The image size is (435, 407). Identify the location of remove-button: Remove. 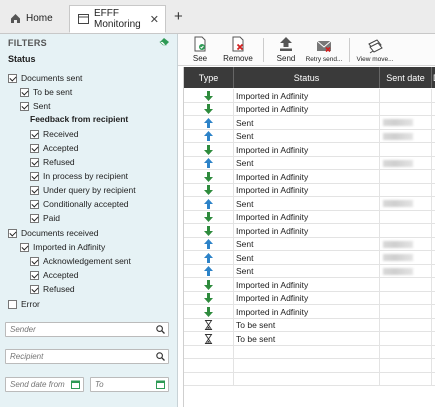
(238, 50).